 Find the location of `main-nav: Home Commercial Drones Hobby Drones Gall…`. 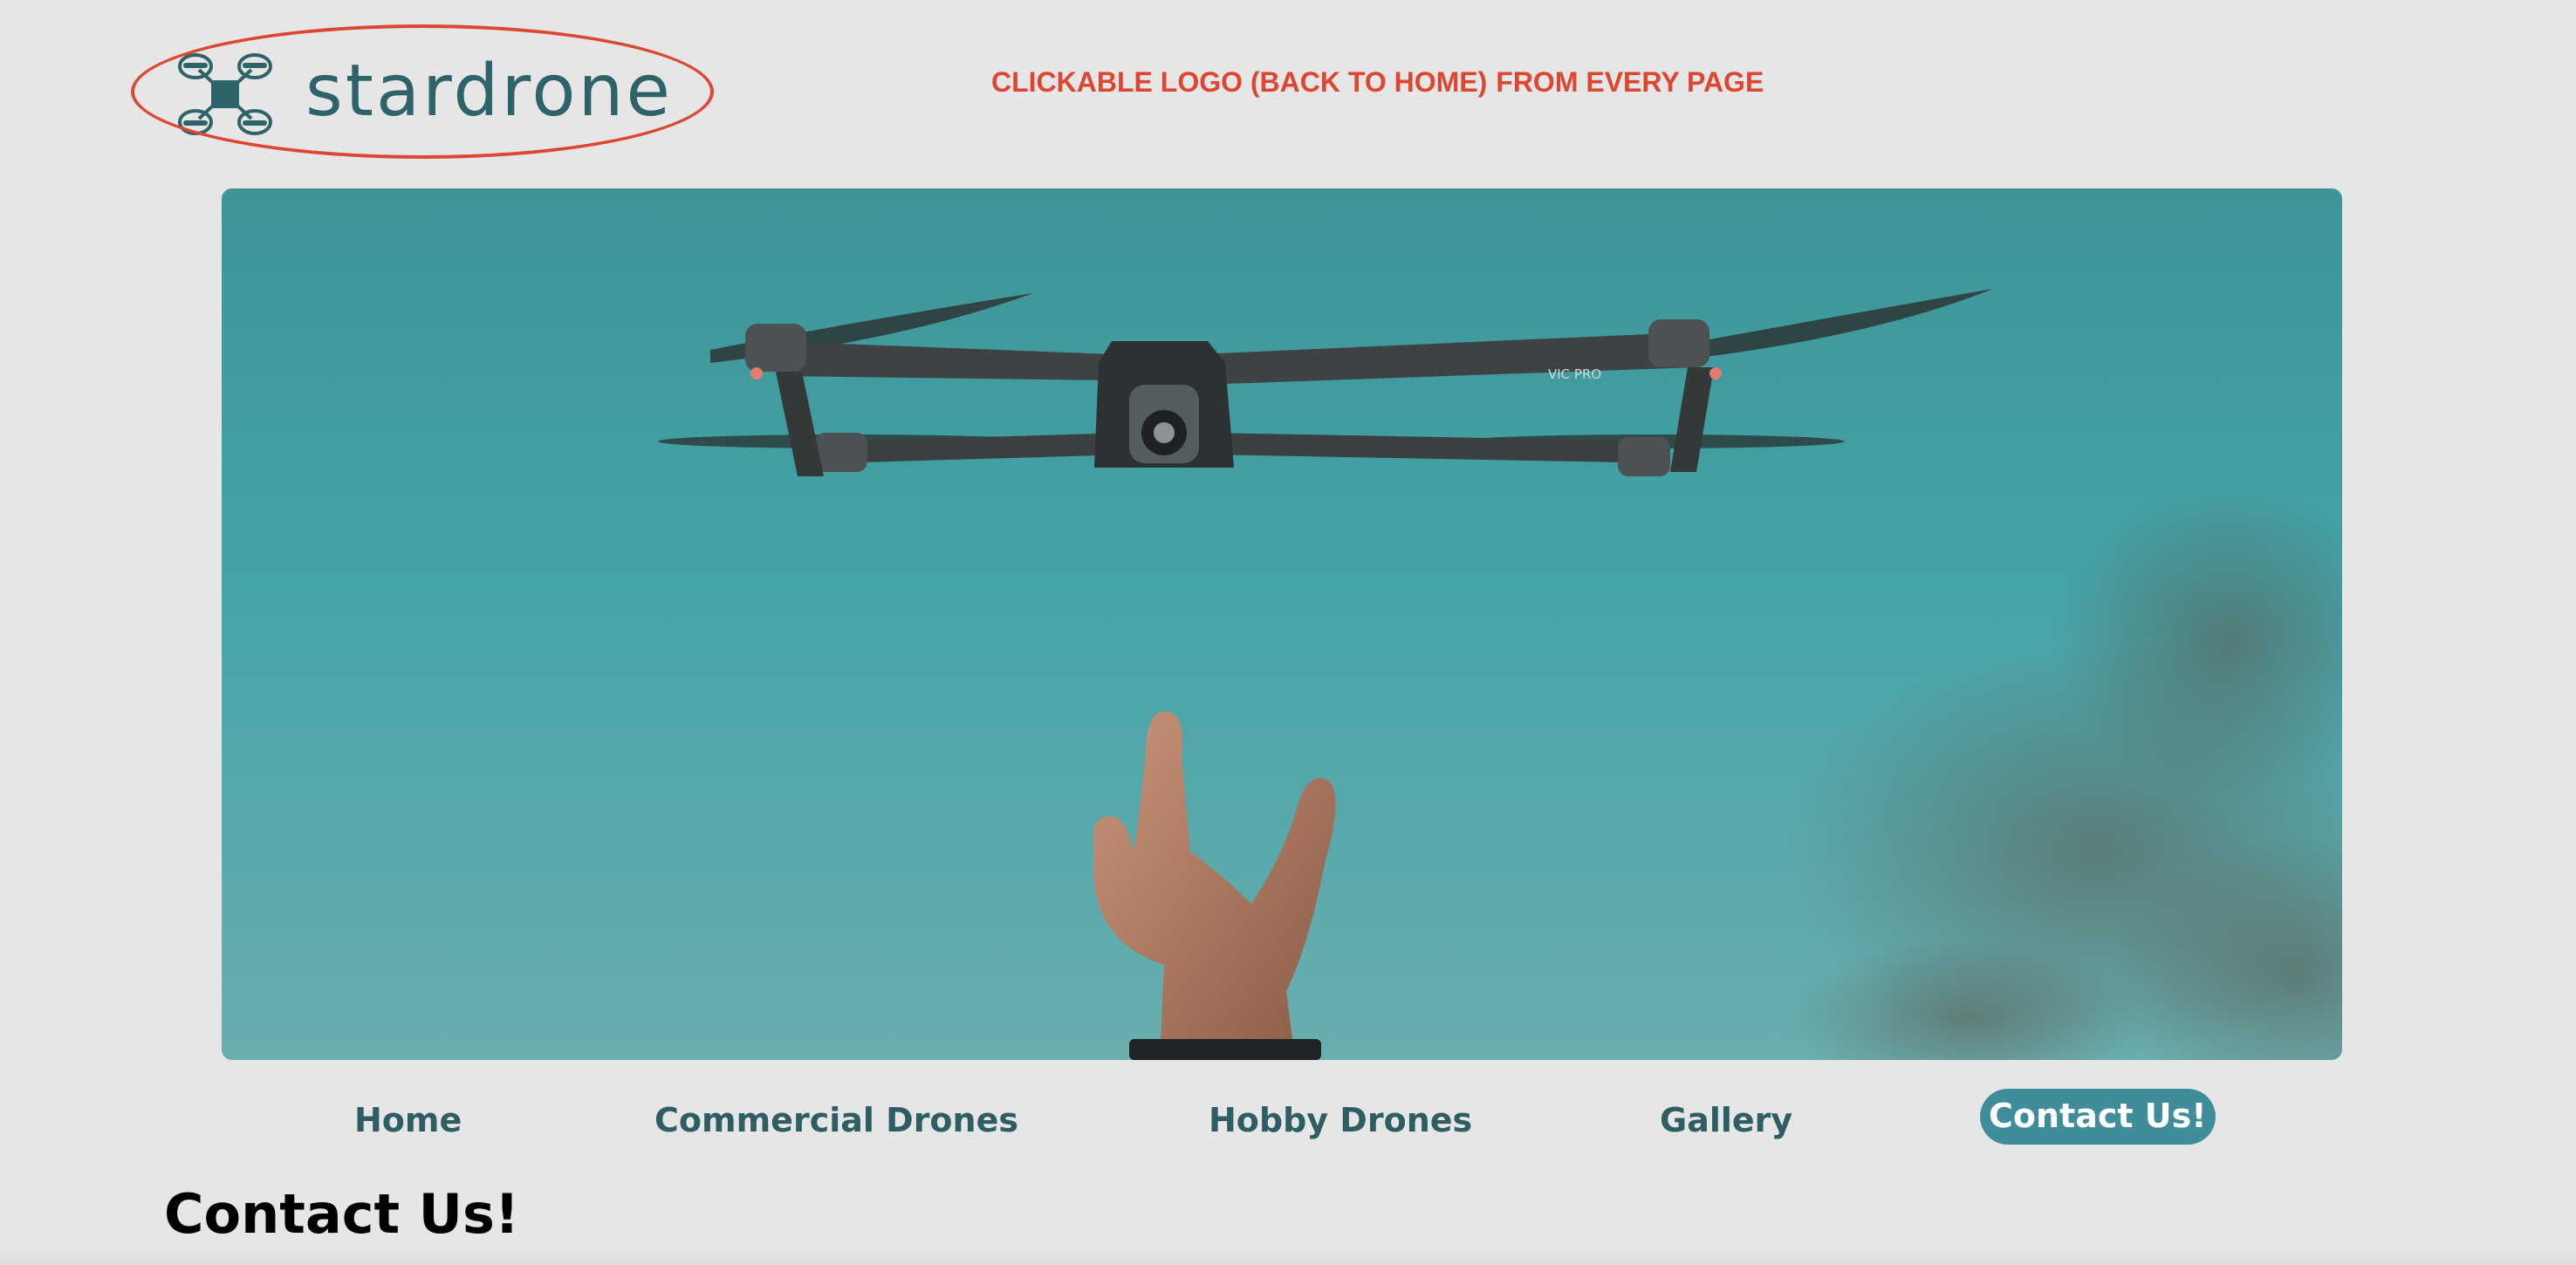

main-nav: Home Commercial Drones Hobby Drones Gall… is located at coordinates (1288, 1124).